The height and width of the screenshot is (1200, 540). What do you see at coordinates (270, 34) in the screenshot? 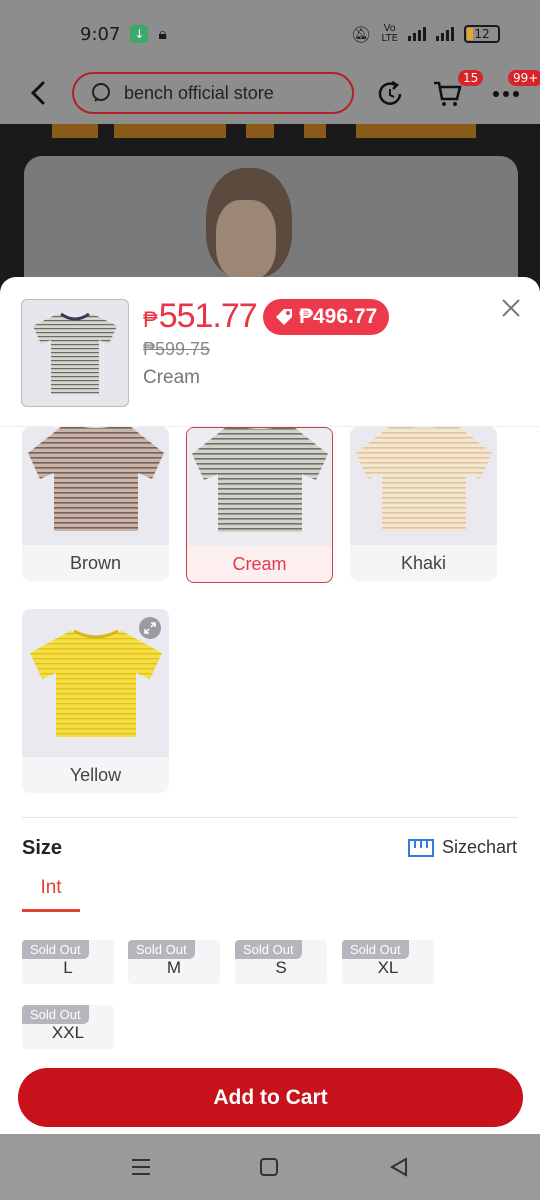
I see `status-bar: 9:07 ↓ 🔒︎ 🔕︎ Vo LTE 12` at bounding box center [270, 34].